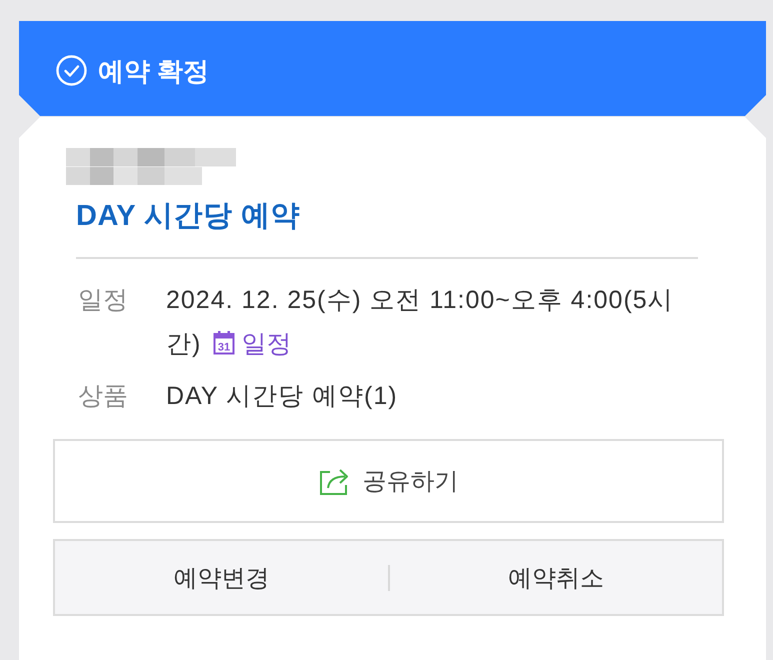  I want to click on booking-title: DAY 시간당 예약, so click(189, 216).